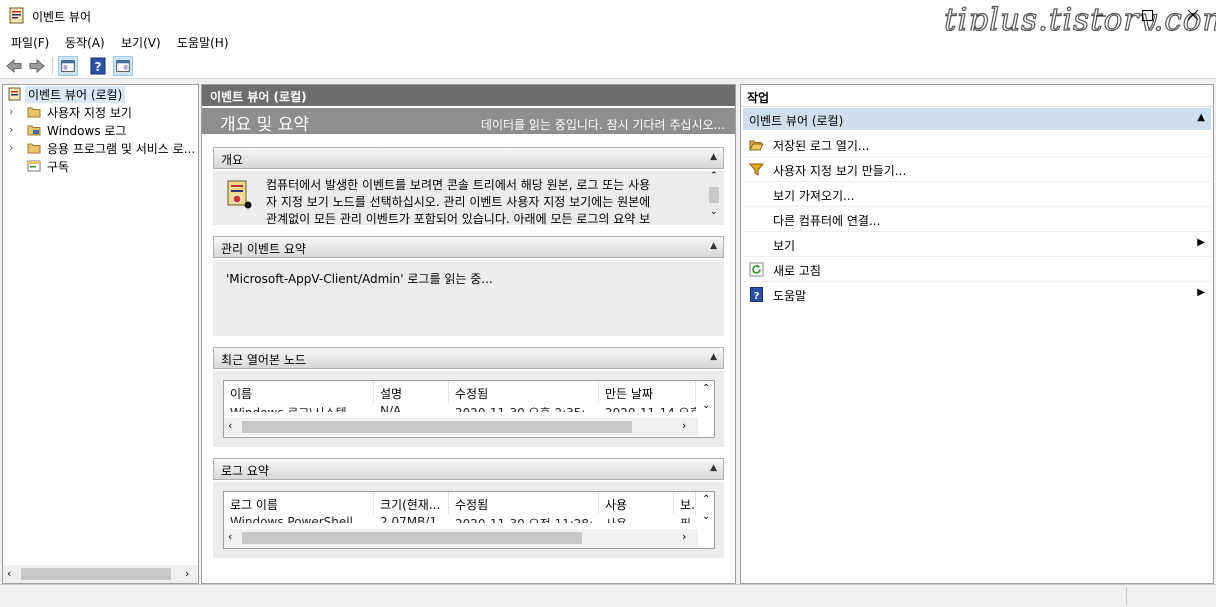  What do you see at coordinates (75, 94) in the screenshot?
I see `tree-root-label: 이벤트 뷰어 (로컬)` at bounding box center [75, 94].